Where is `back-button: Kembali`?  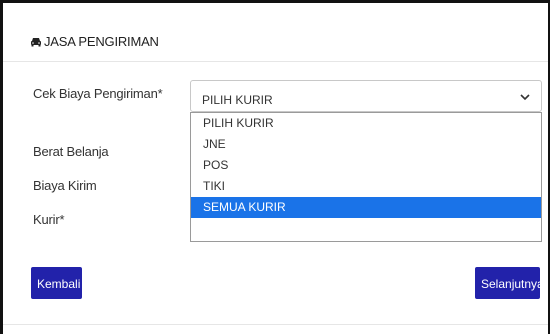
back-button: Kembali is located at coordinates (56, 283).